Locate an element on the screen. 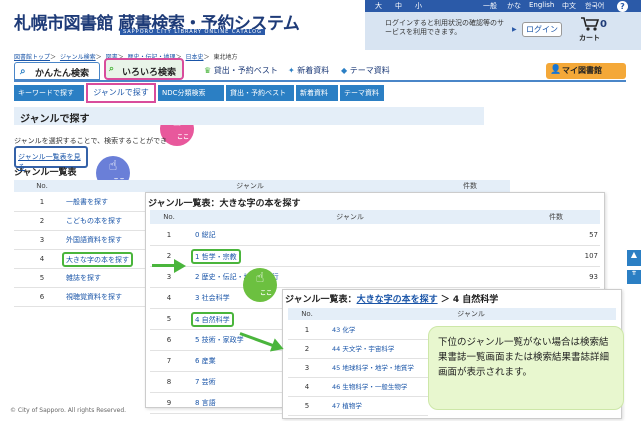 The height and width of the screenshot is (421, 641). genre-link: 47 植物学 is located at coordinates (347, 406).